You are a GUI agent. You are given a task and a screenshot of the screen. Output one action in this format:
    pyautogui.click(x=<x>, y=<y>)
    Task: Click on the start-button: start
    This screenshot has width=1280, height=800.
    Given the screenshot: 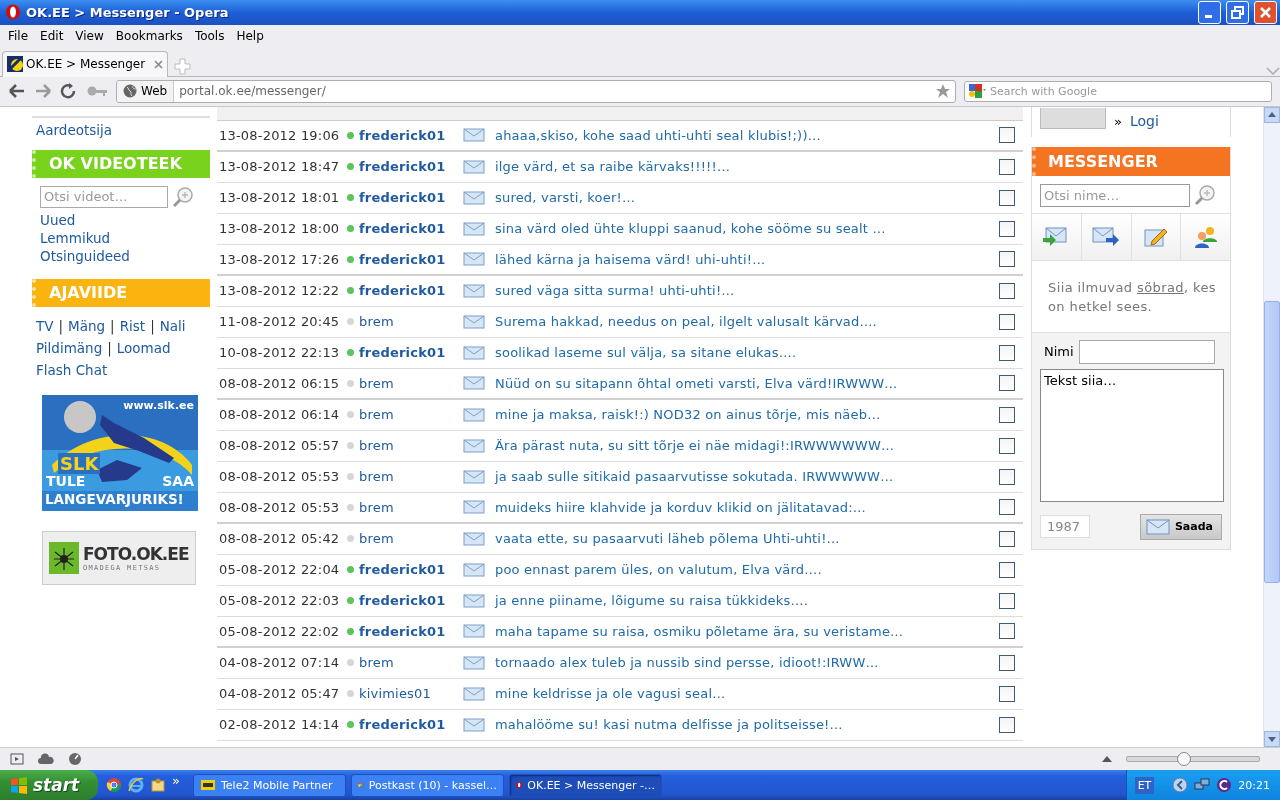 What is the action you would take?
    pyautogui.click(x=49, y=785)
    